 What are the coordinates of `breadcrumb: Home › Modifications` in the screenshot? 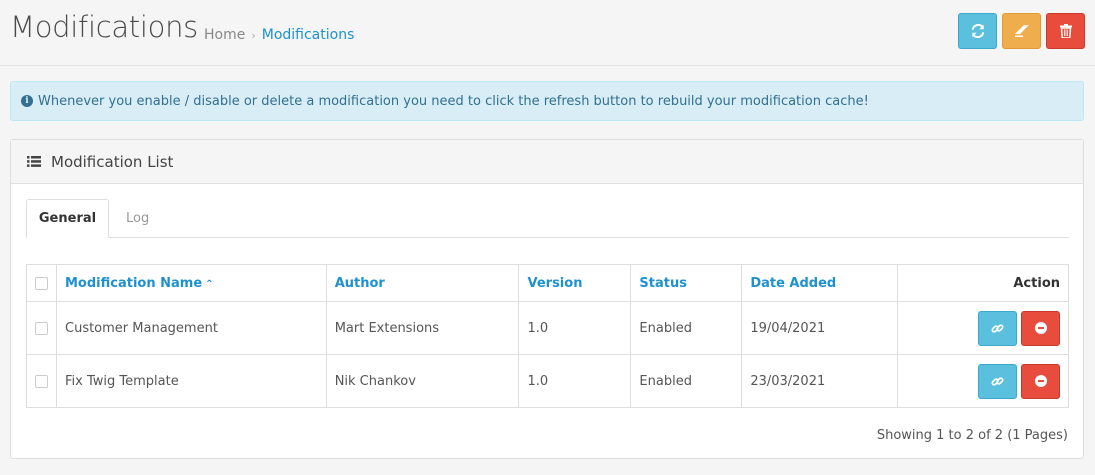 It's located at (279, 35).